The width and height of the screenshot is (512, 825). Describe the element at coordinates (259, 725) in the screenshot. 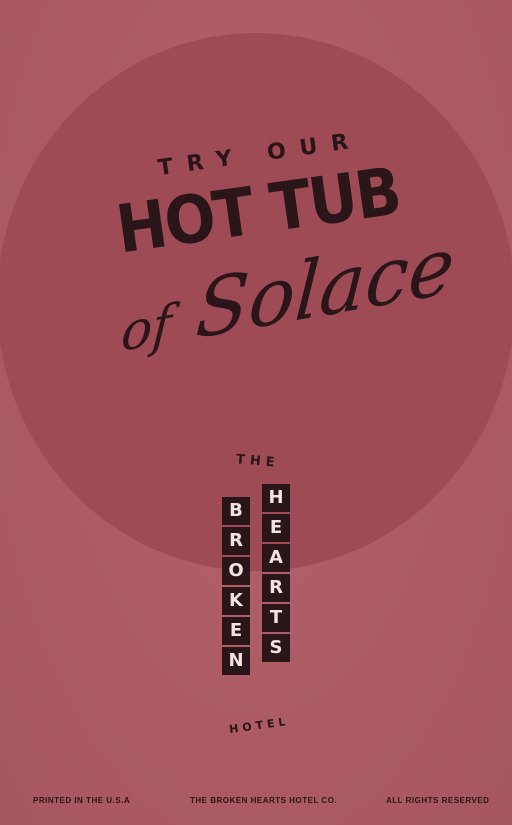

I see `logo-hotel-text: HOTEL` at that location.